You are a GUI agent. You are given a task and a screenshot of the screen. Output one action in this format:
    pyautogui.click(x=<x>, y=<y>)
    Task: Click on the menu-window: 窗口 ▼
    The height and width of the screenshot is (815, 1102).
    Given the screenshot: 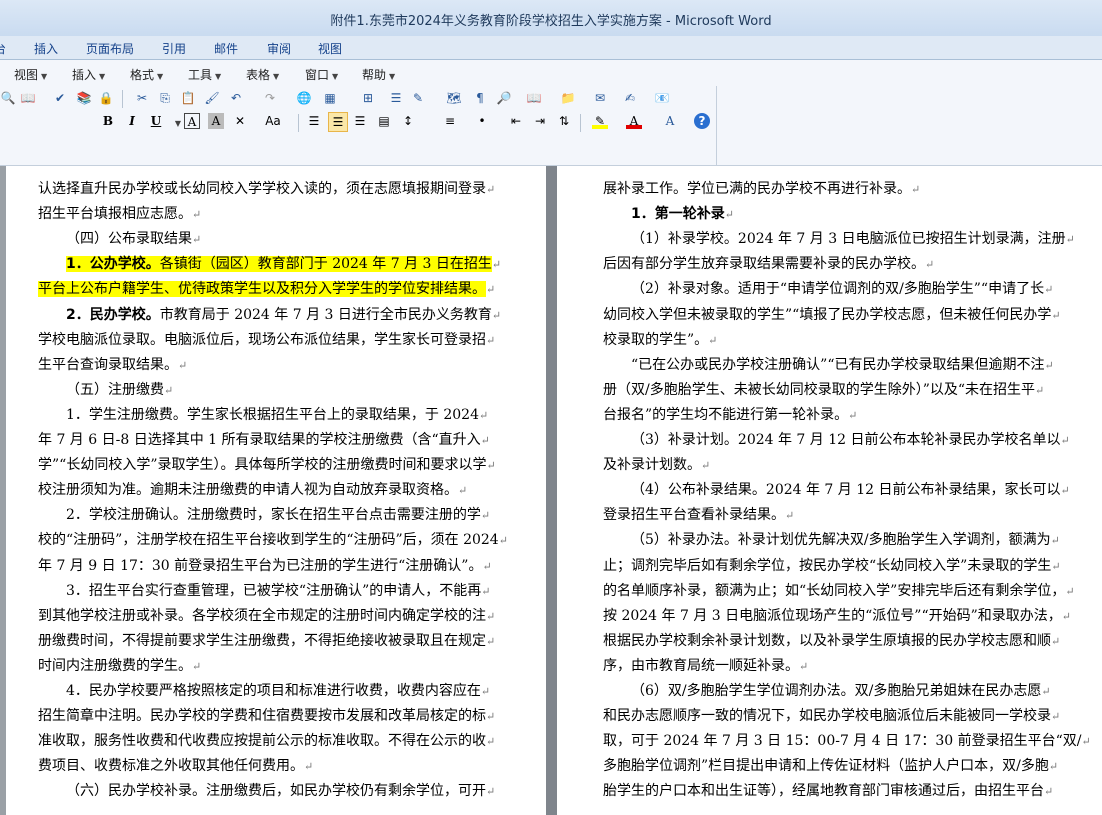 What is the action you would take?
    pyautogui.click(x=321, y=74)
    